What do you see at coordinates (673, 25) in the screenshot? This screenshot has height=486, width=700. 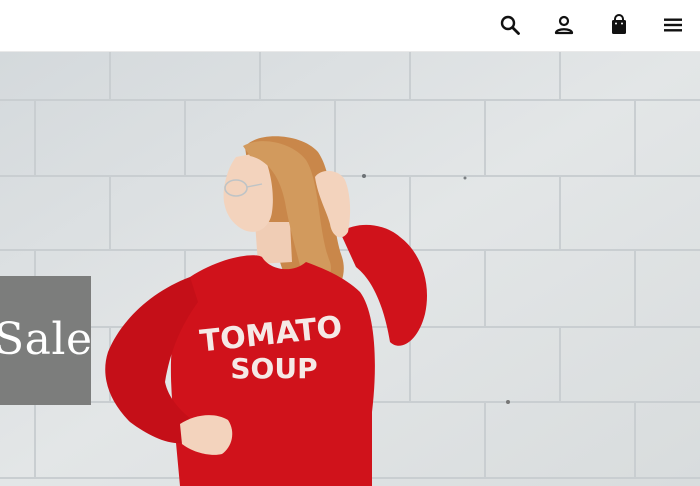 I see `hamburger-menu-icon` at bounding box center [673, 25].